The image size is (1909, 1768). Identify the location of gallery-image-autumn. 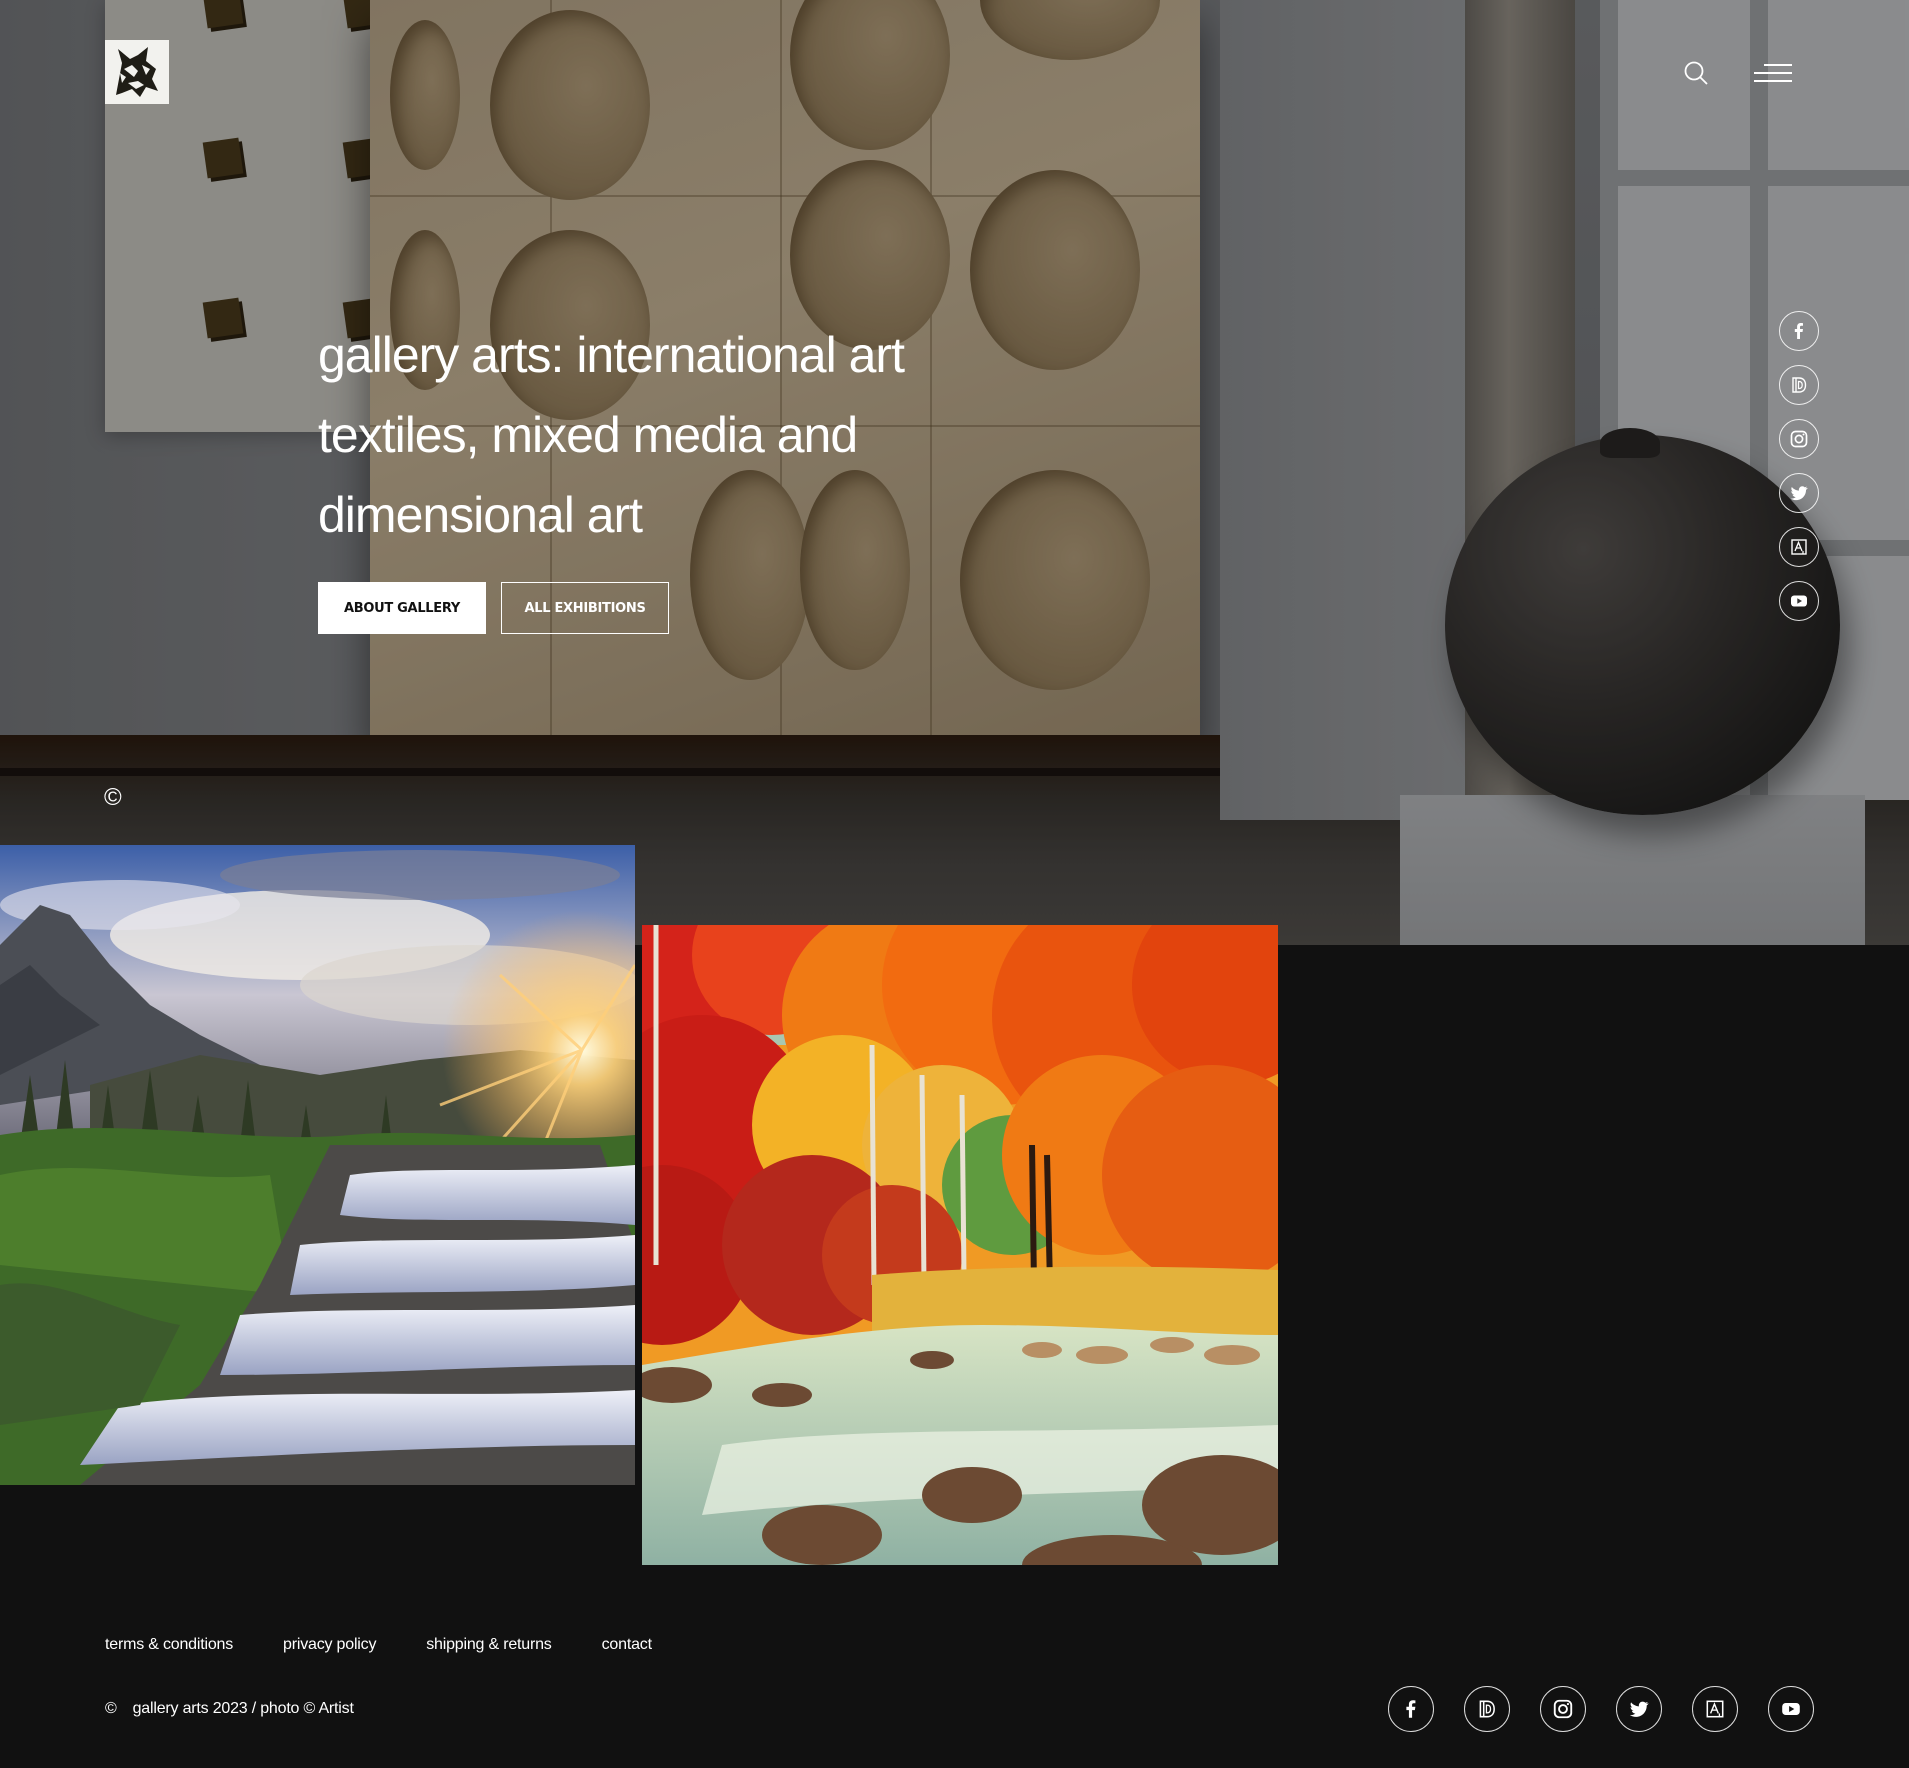
(960, 1245).